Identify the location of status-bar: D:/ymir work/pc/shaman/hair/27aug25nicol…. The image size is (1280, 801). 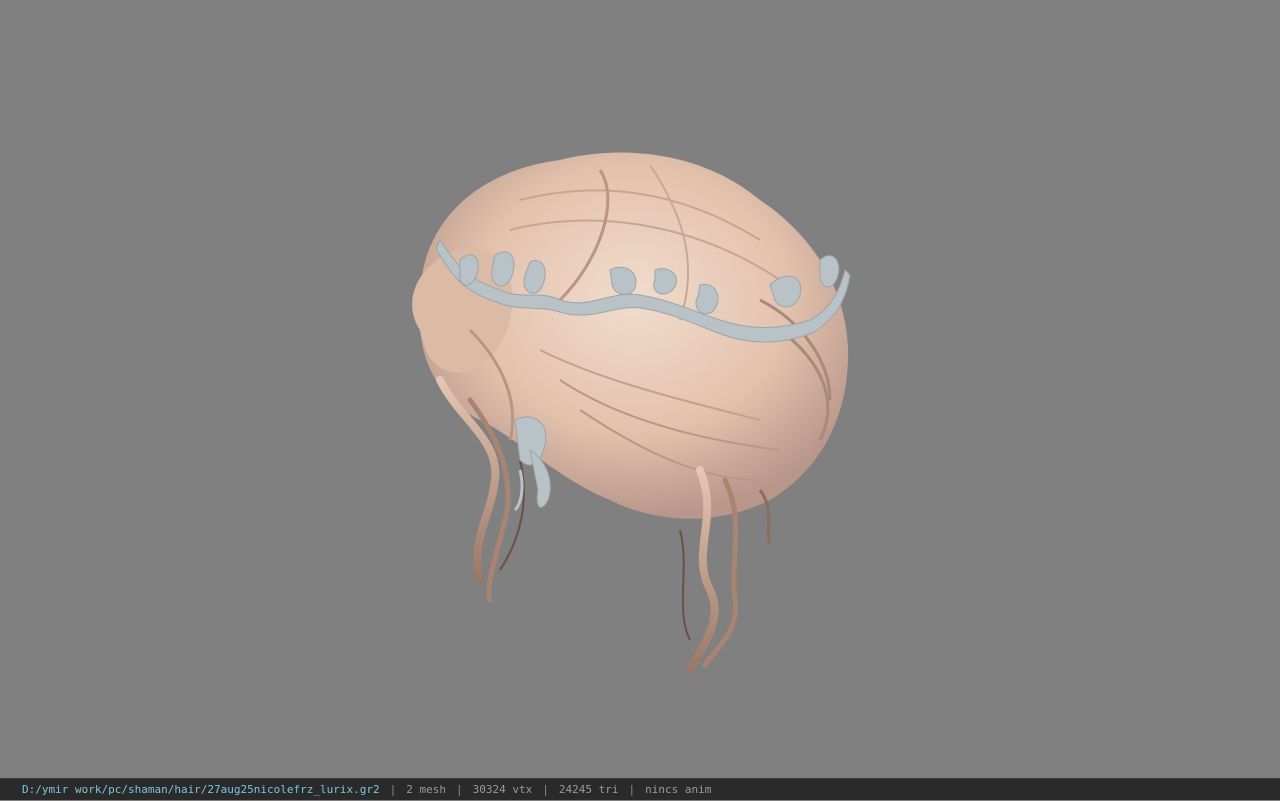
(640, 789).